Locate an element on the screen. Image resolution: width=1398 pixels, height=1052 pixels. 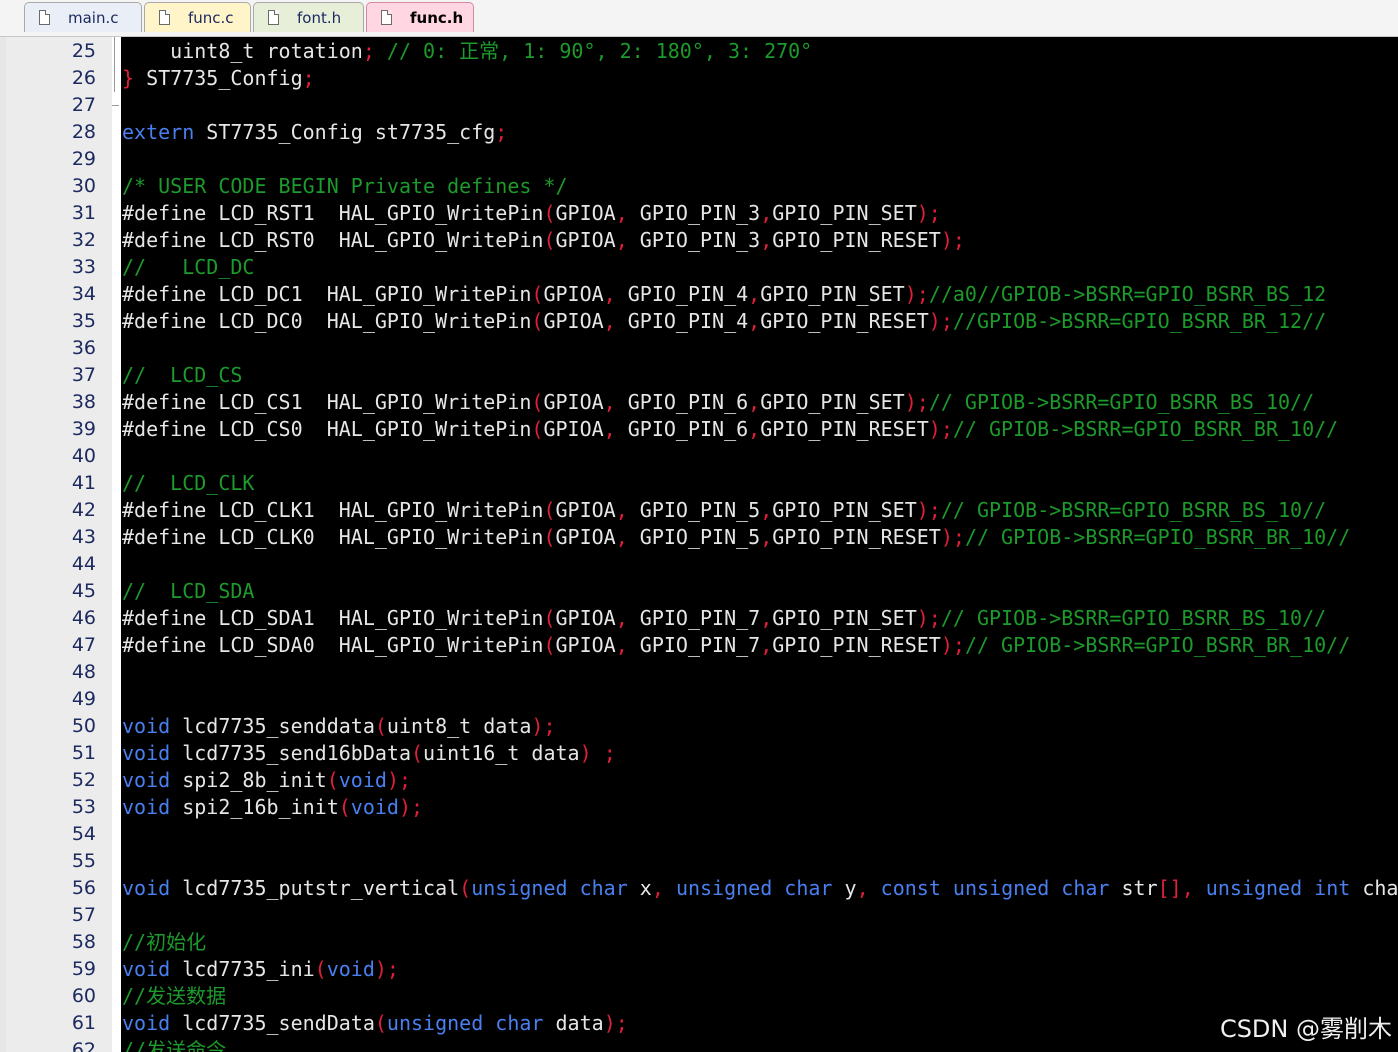
code-token: uint16_t data is located at coordinates (501, 753).